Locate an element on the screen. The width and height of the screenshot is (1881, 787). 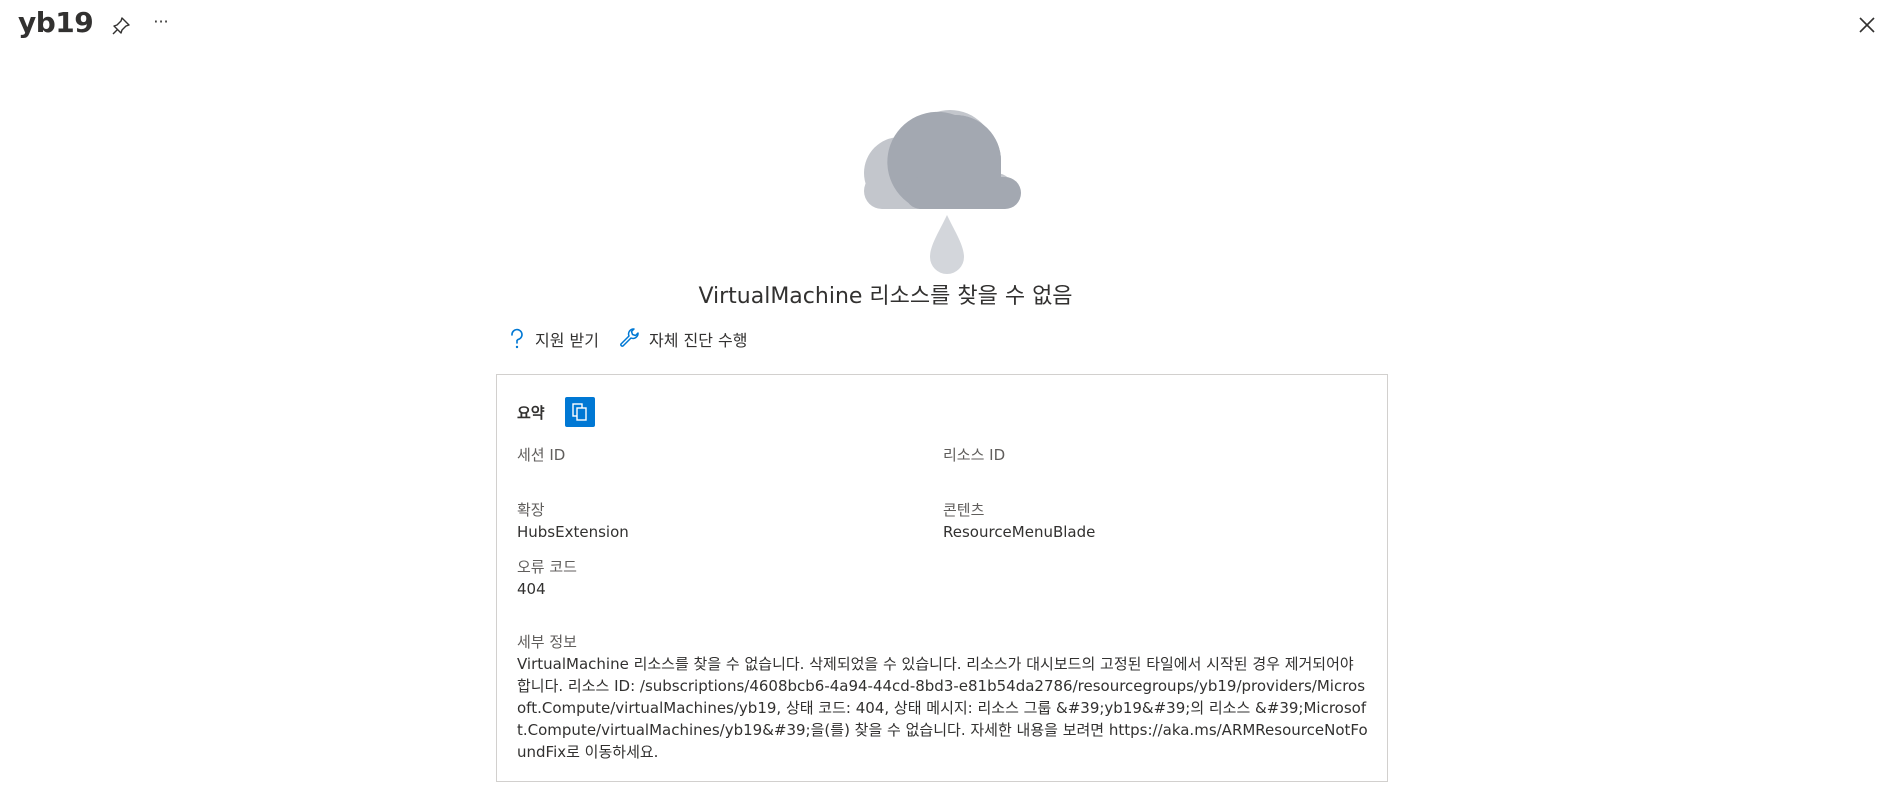
run-diagnostics-label: 자체 진단 수행 is located at coordinates (698, 340).